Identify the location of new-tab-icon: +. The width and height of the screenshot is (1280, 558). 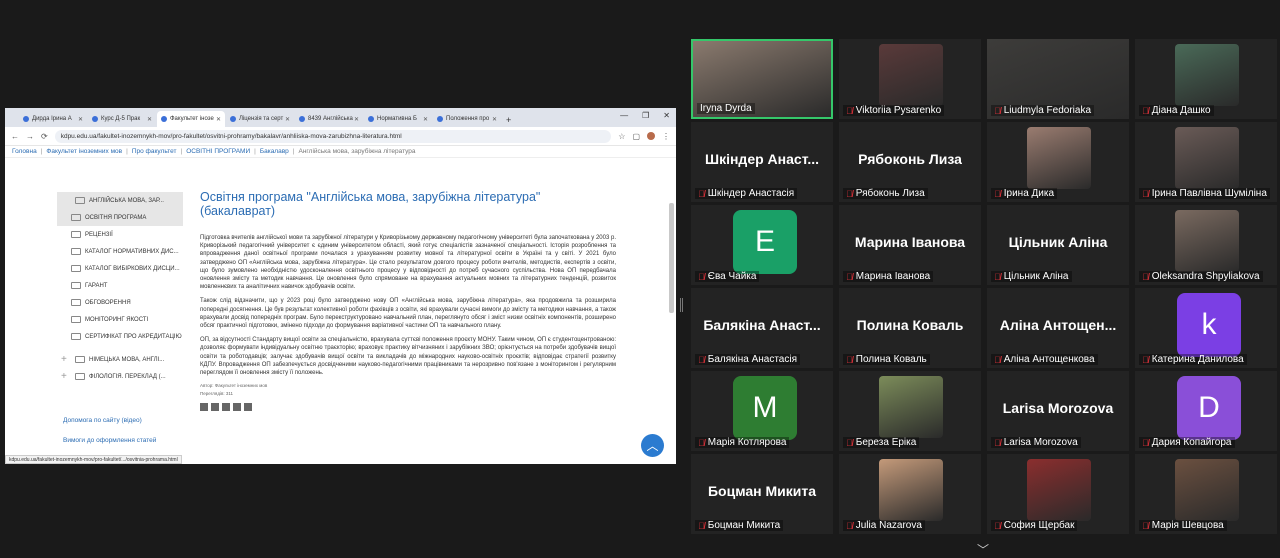
(508, 120).